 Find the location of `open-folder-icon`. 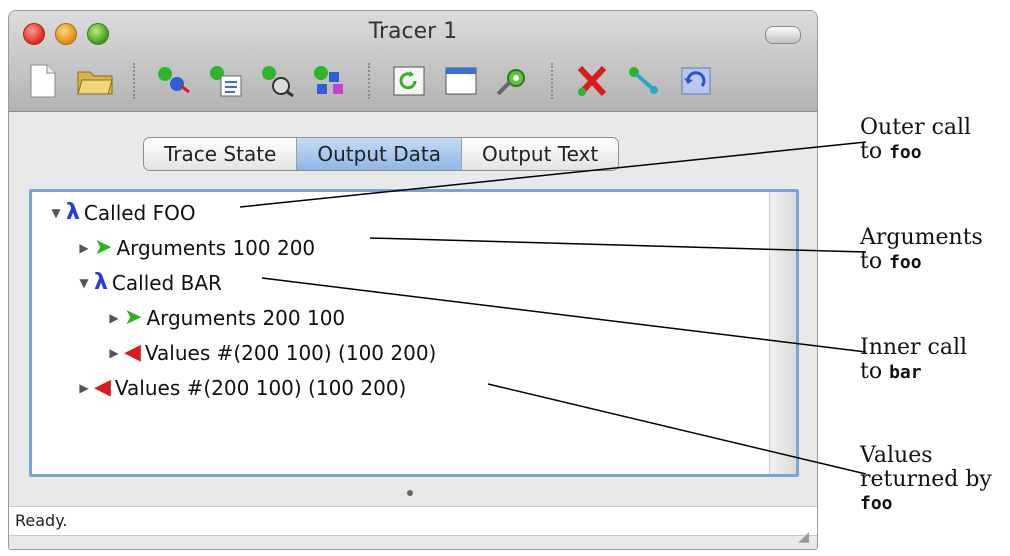

open-folder-icon is located at coordinates (95, 81).